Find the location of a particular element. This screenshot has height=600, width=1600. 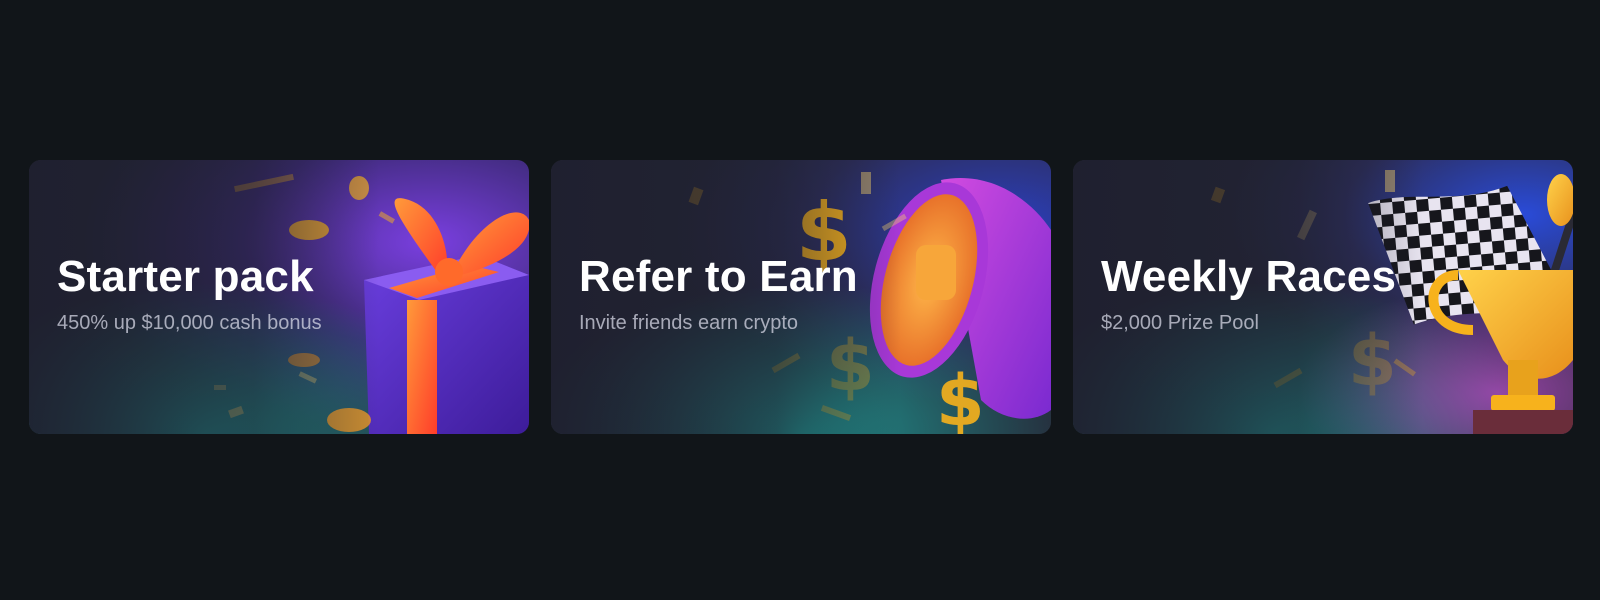

promo-card-starter-pack: Starter pack 450% up $10,000 cash bonus is located at coordinates (279, 297).